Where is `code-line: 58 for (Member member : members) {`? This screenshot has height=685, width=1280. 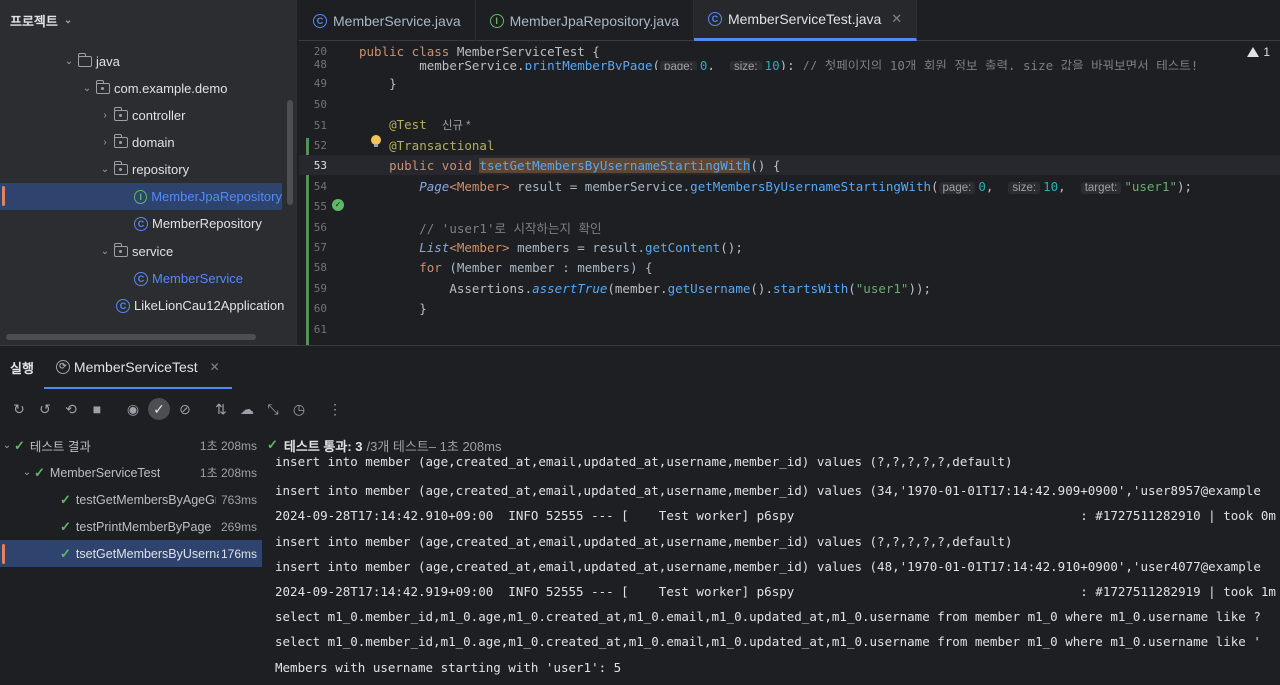 code-line: 58 for (Member member : members) { is located at coordinates (483, 267).